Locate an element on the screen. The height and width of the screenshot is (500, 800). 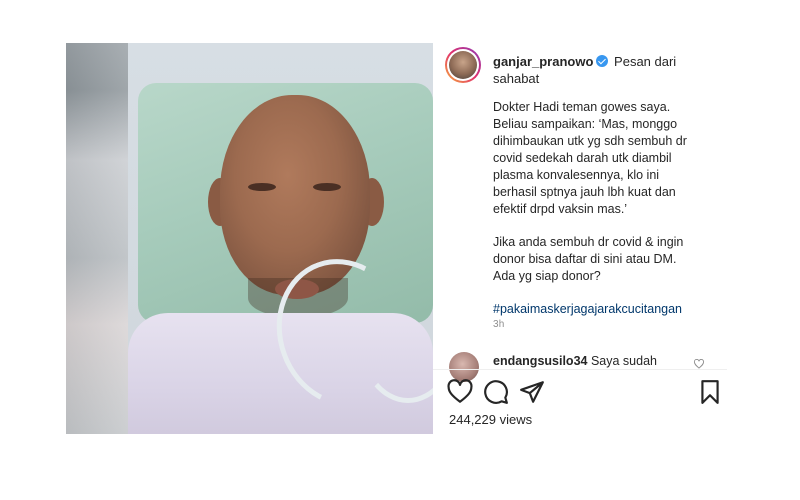
hashtag-link: #pakaimaskerjagajarakcucitangan is located at coordinates (595, 309).